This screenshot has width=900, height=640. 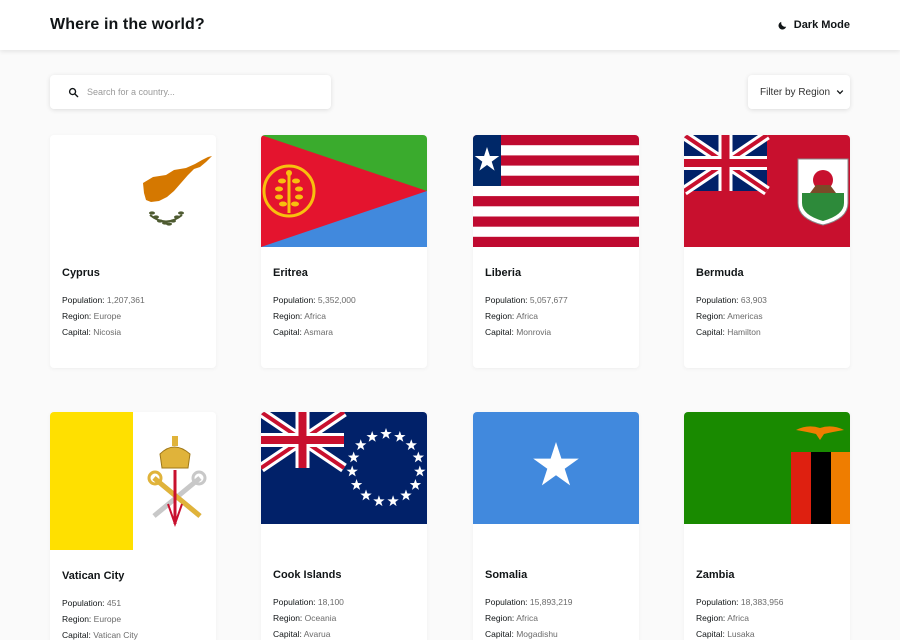 I want to click on region-value: Oceania, so click(x=320, y=618).